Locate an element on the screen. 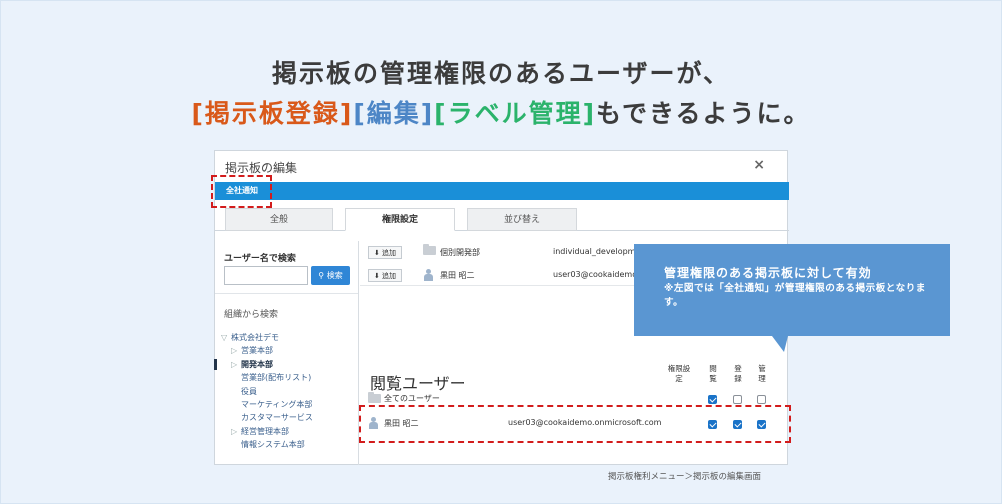  headline-label-manage: [ラベル管理] is located at coordinates (515, 113).